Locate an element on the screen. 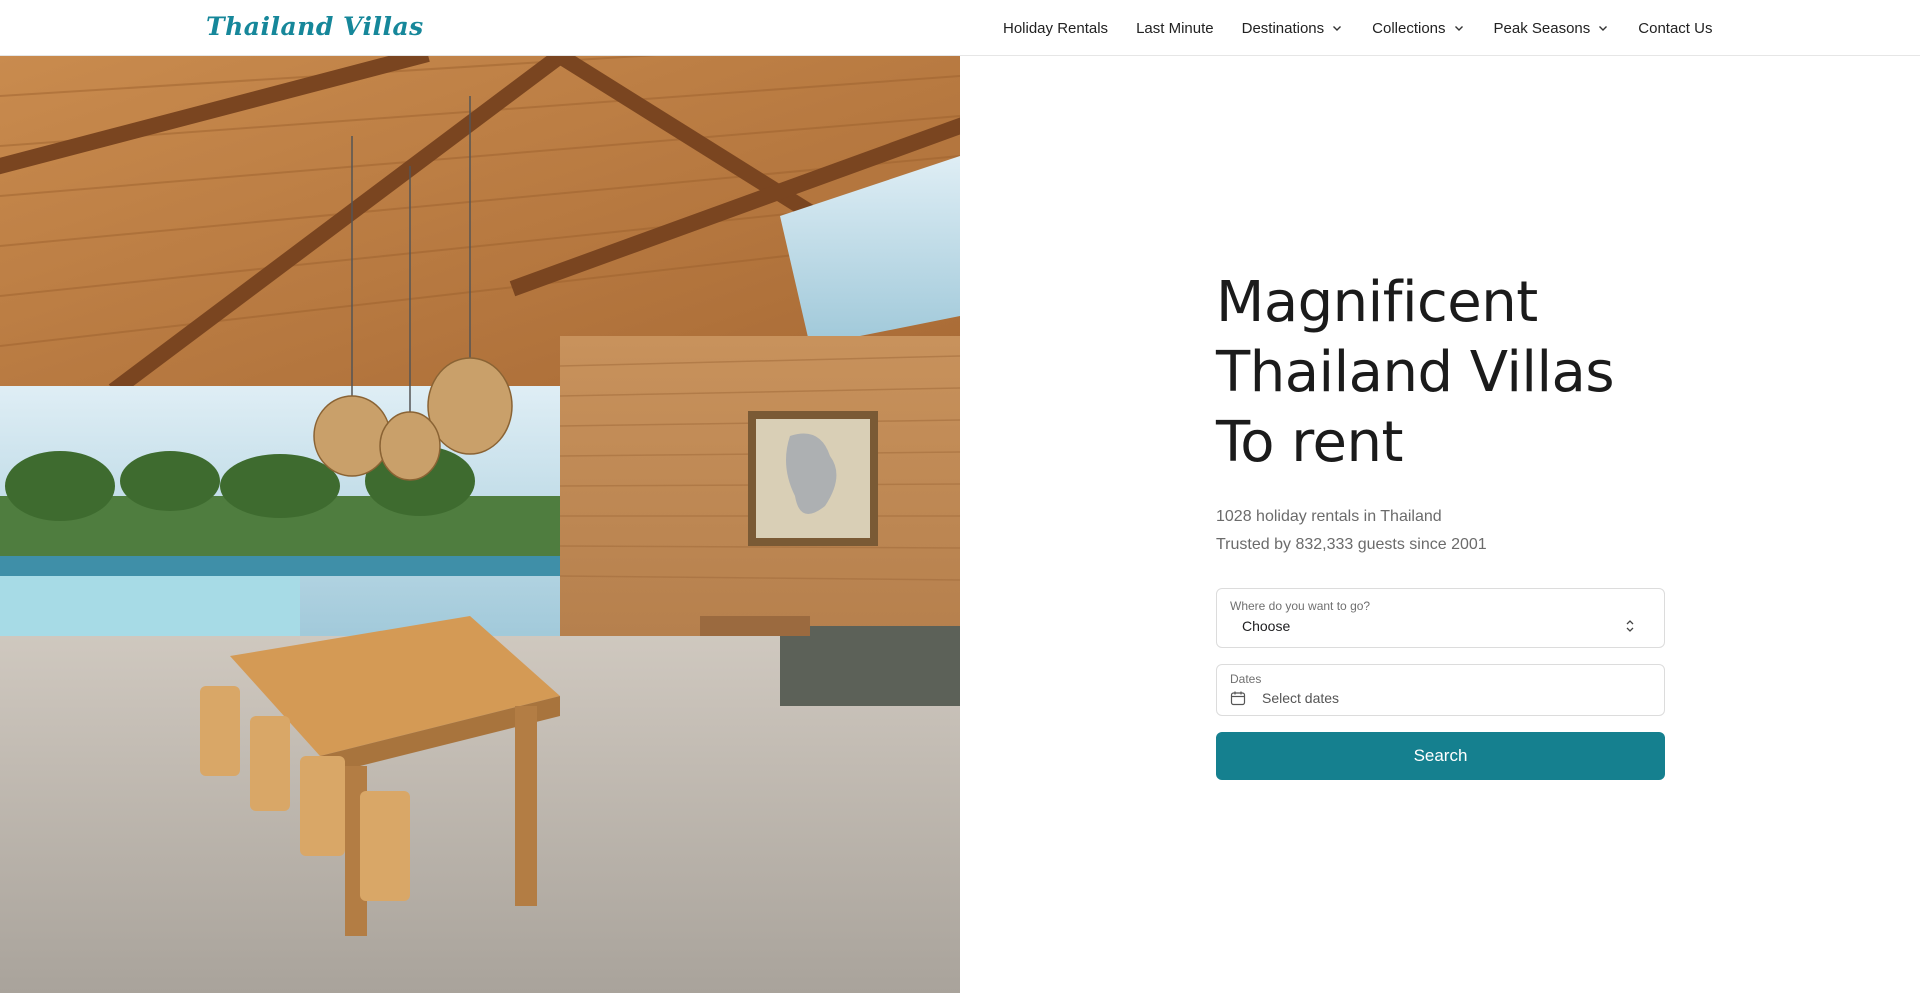  hero-title: Magnificent Thailand Villas To rent is located at coordinates (1496, 373).